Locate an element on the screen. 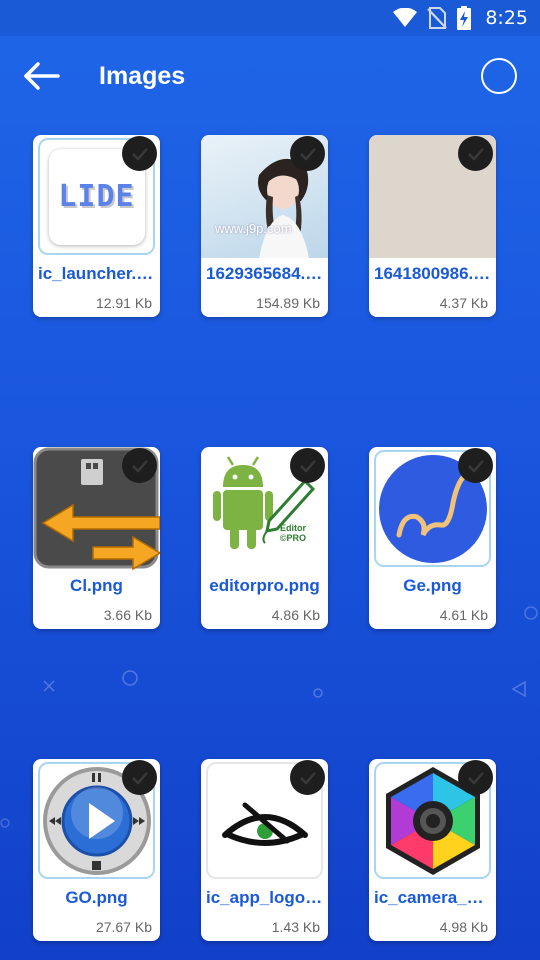  file-name: 1641800986.png is located at coordinates (432, 273).